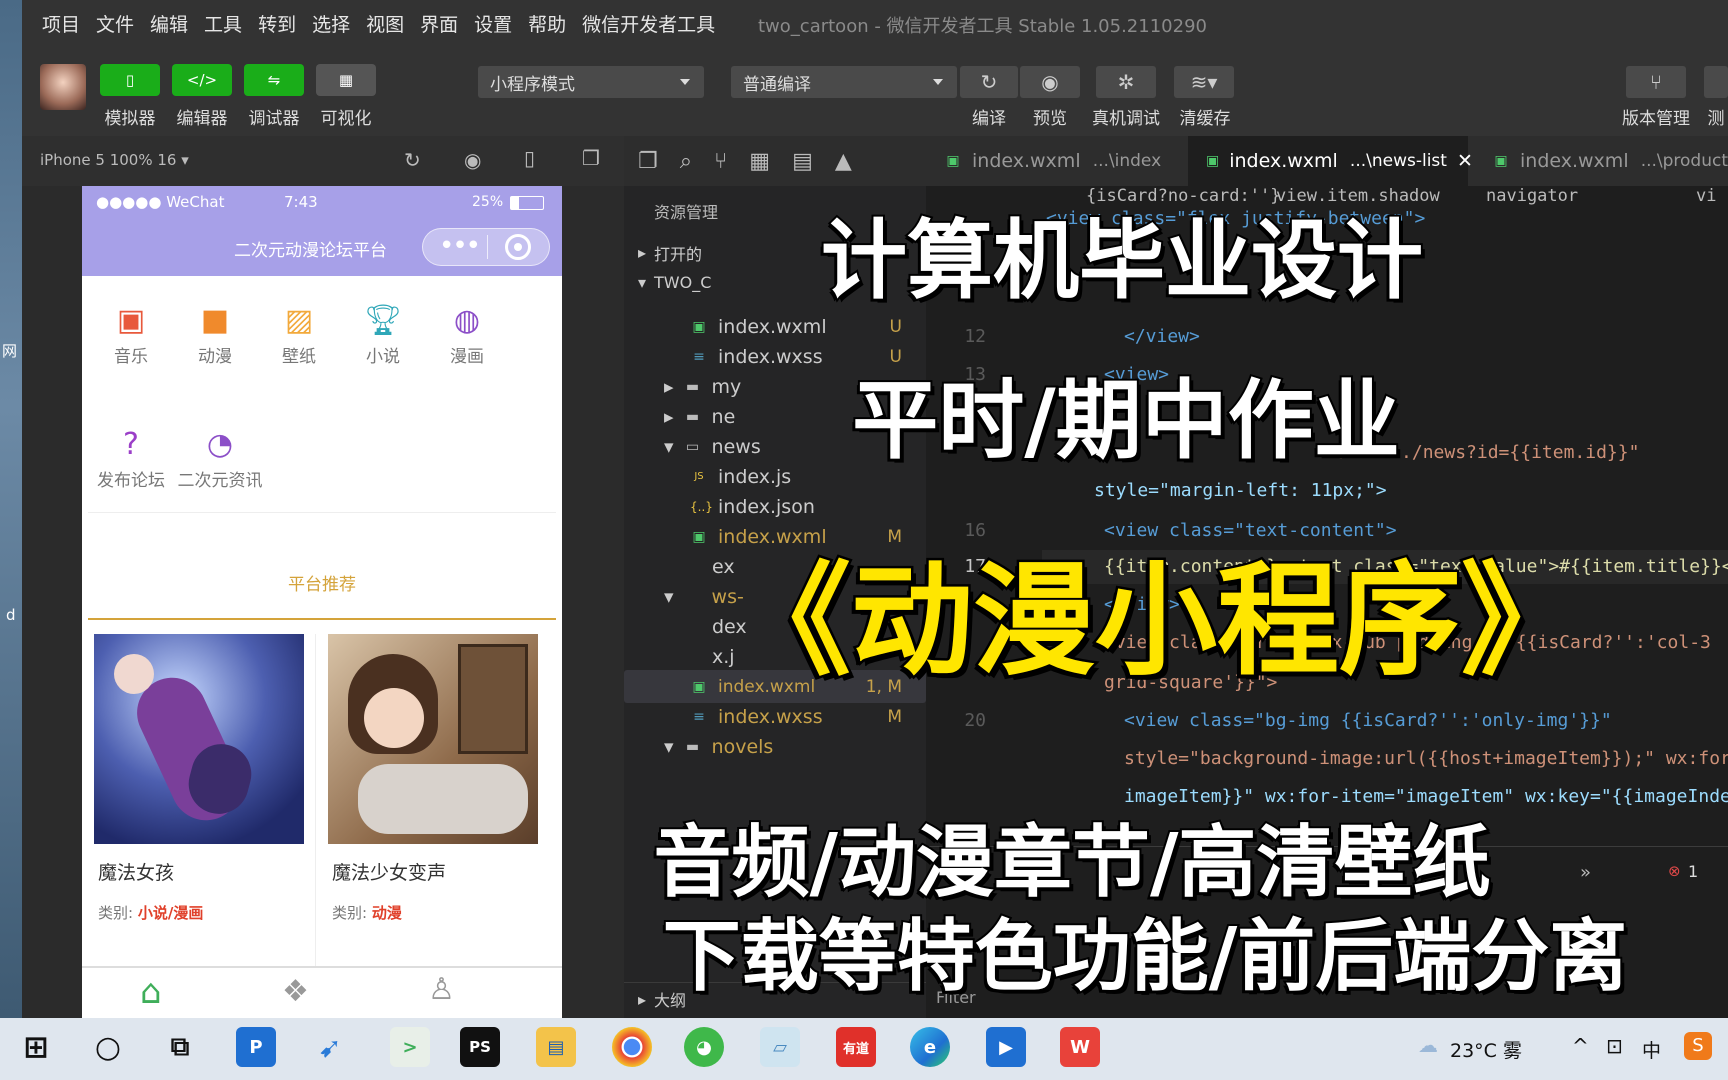 The height and width of the screenshot is (1080, 1728). What do you see at coordinates (1204, 82) in the screenshot?
I see `clear-cache-button: ≋▾` at bounding box center [1204, 82].